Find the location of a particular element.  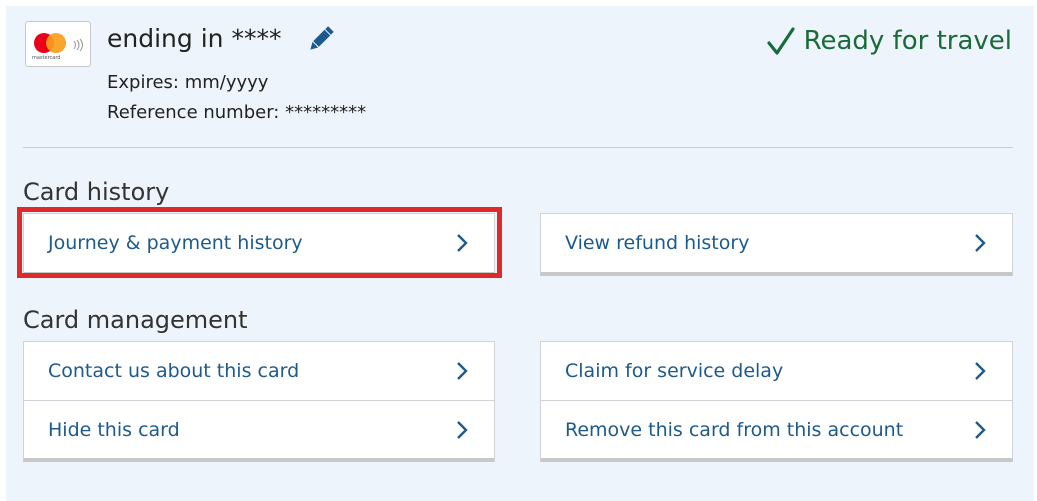

contact-us-about-card-link: Contact us about this card is located at coordinates (259, 371).